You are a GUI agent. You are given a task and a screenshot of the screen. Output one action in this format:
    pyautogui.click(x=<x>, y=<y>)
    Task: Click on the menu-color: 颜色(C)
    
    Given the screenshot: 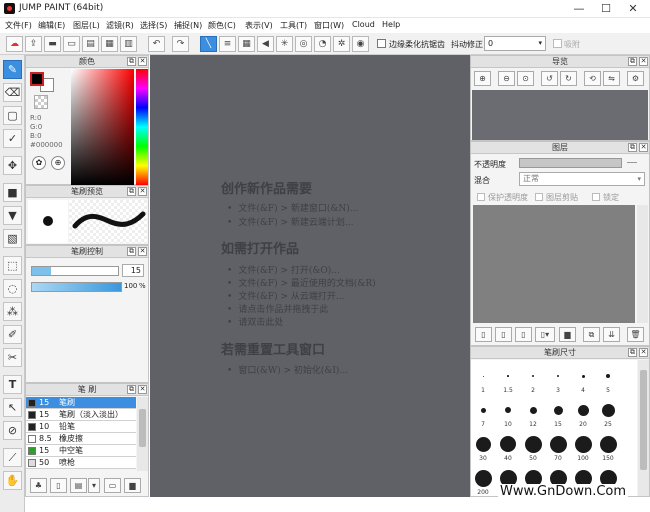 What is the action you would take?
    pyautogui.click(x=222, y=25)
    